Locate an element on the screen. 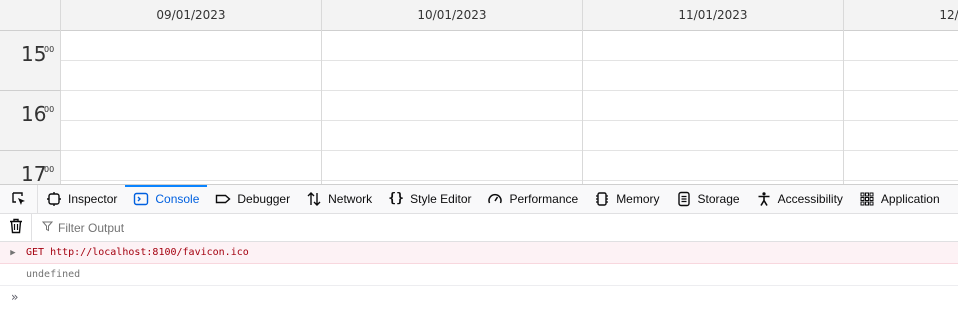 This screenshot has height=322, width=958. network-icon is located at coordinates (314, 199).